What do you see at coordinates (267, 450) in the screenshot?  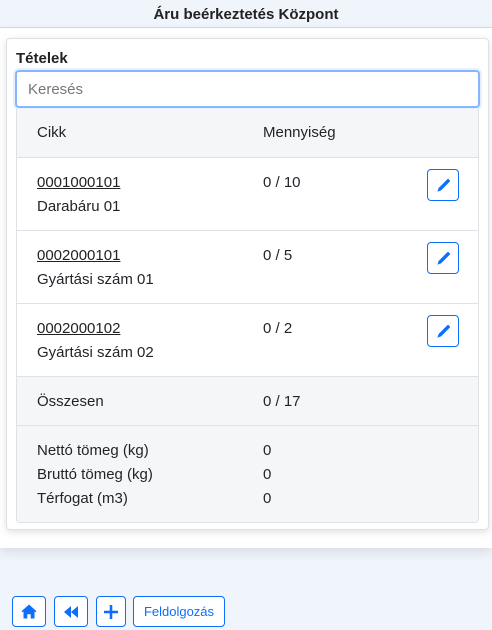 I see `net-weight-value: 0` at bounding box center [267, 450].